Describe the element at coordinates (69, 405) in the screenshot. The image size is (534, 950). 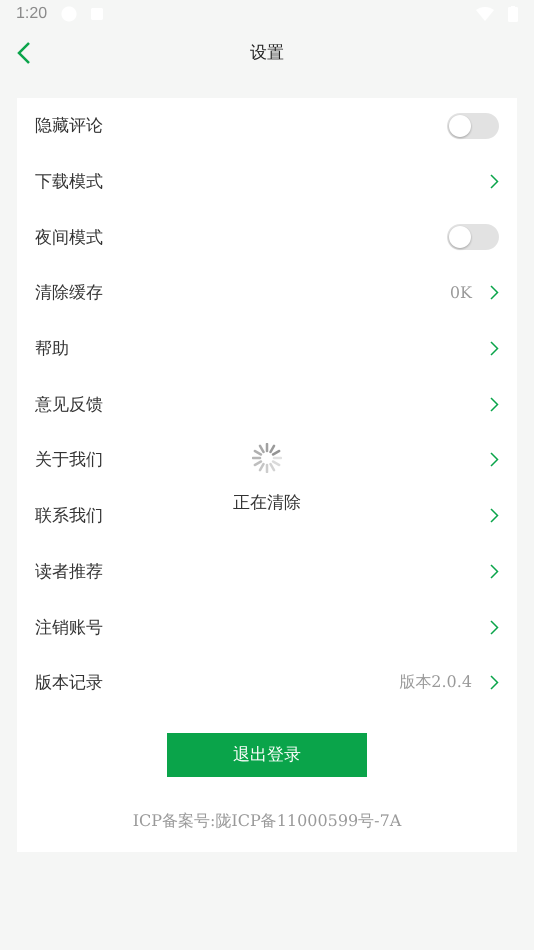
I see `setting-label: 意见反馈` at that location.